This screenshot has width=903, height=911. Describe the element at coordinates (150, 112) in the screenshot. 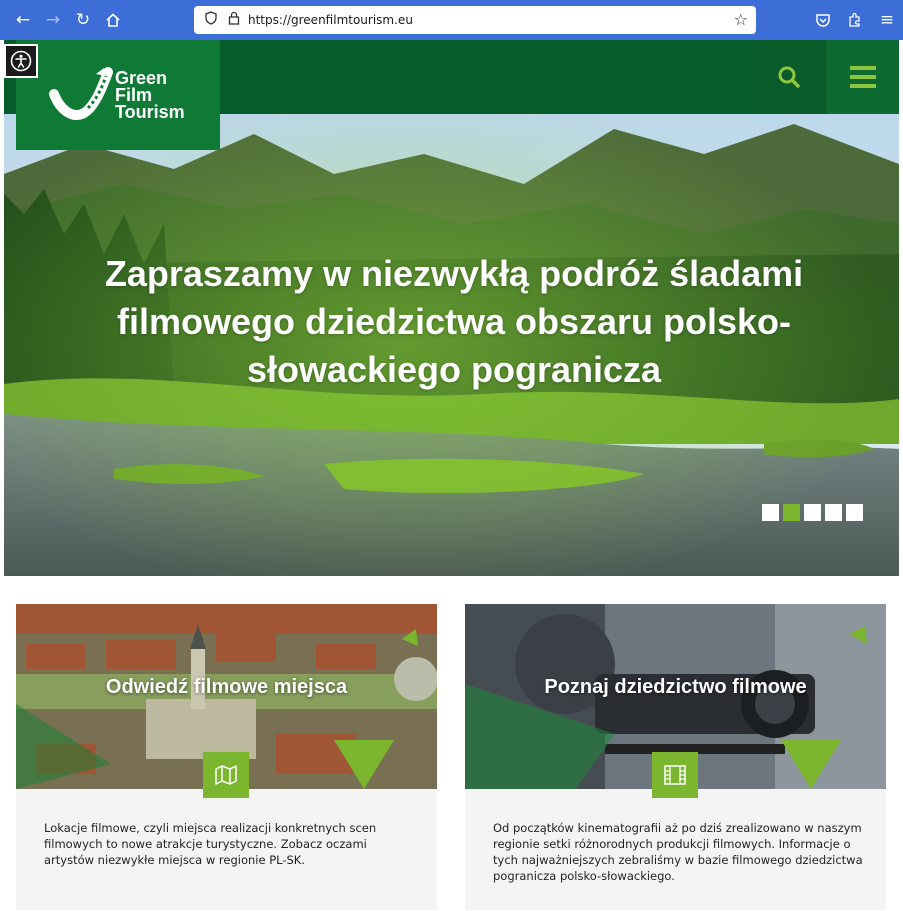

I see `logo-line-3: Tourism` at that location.